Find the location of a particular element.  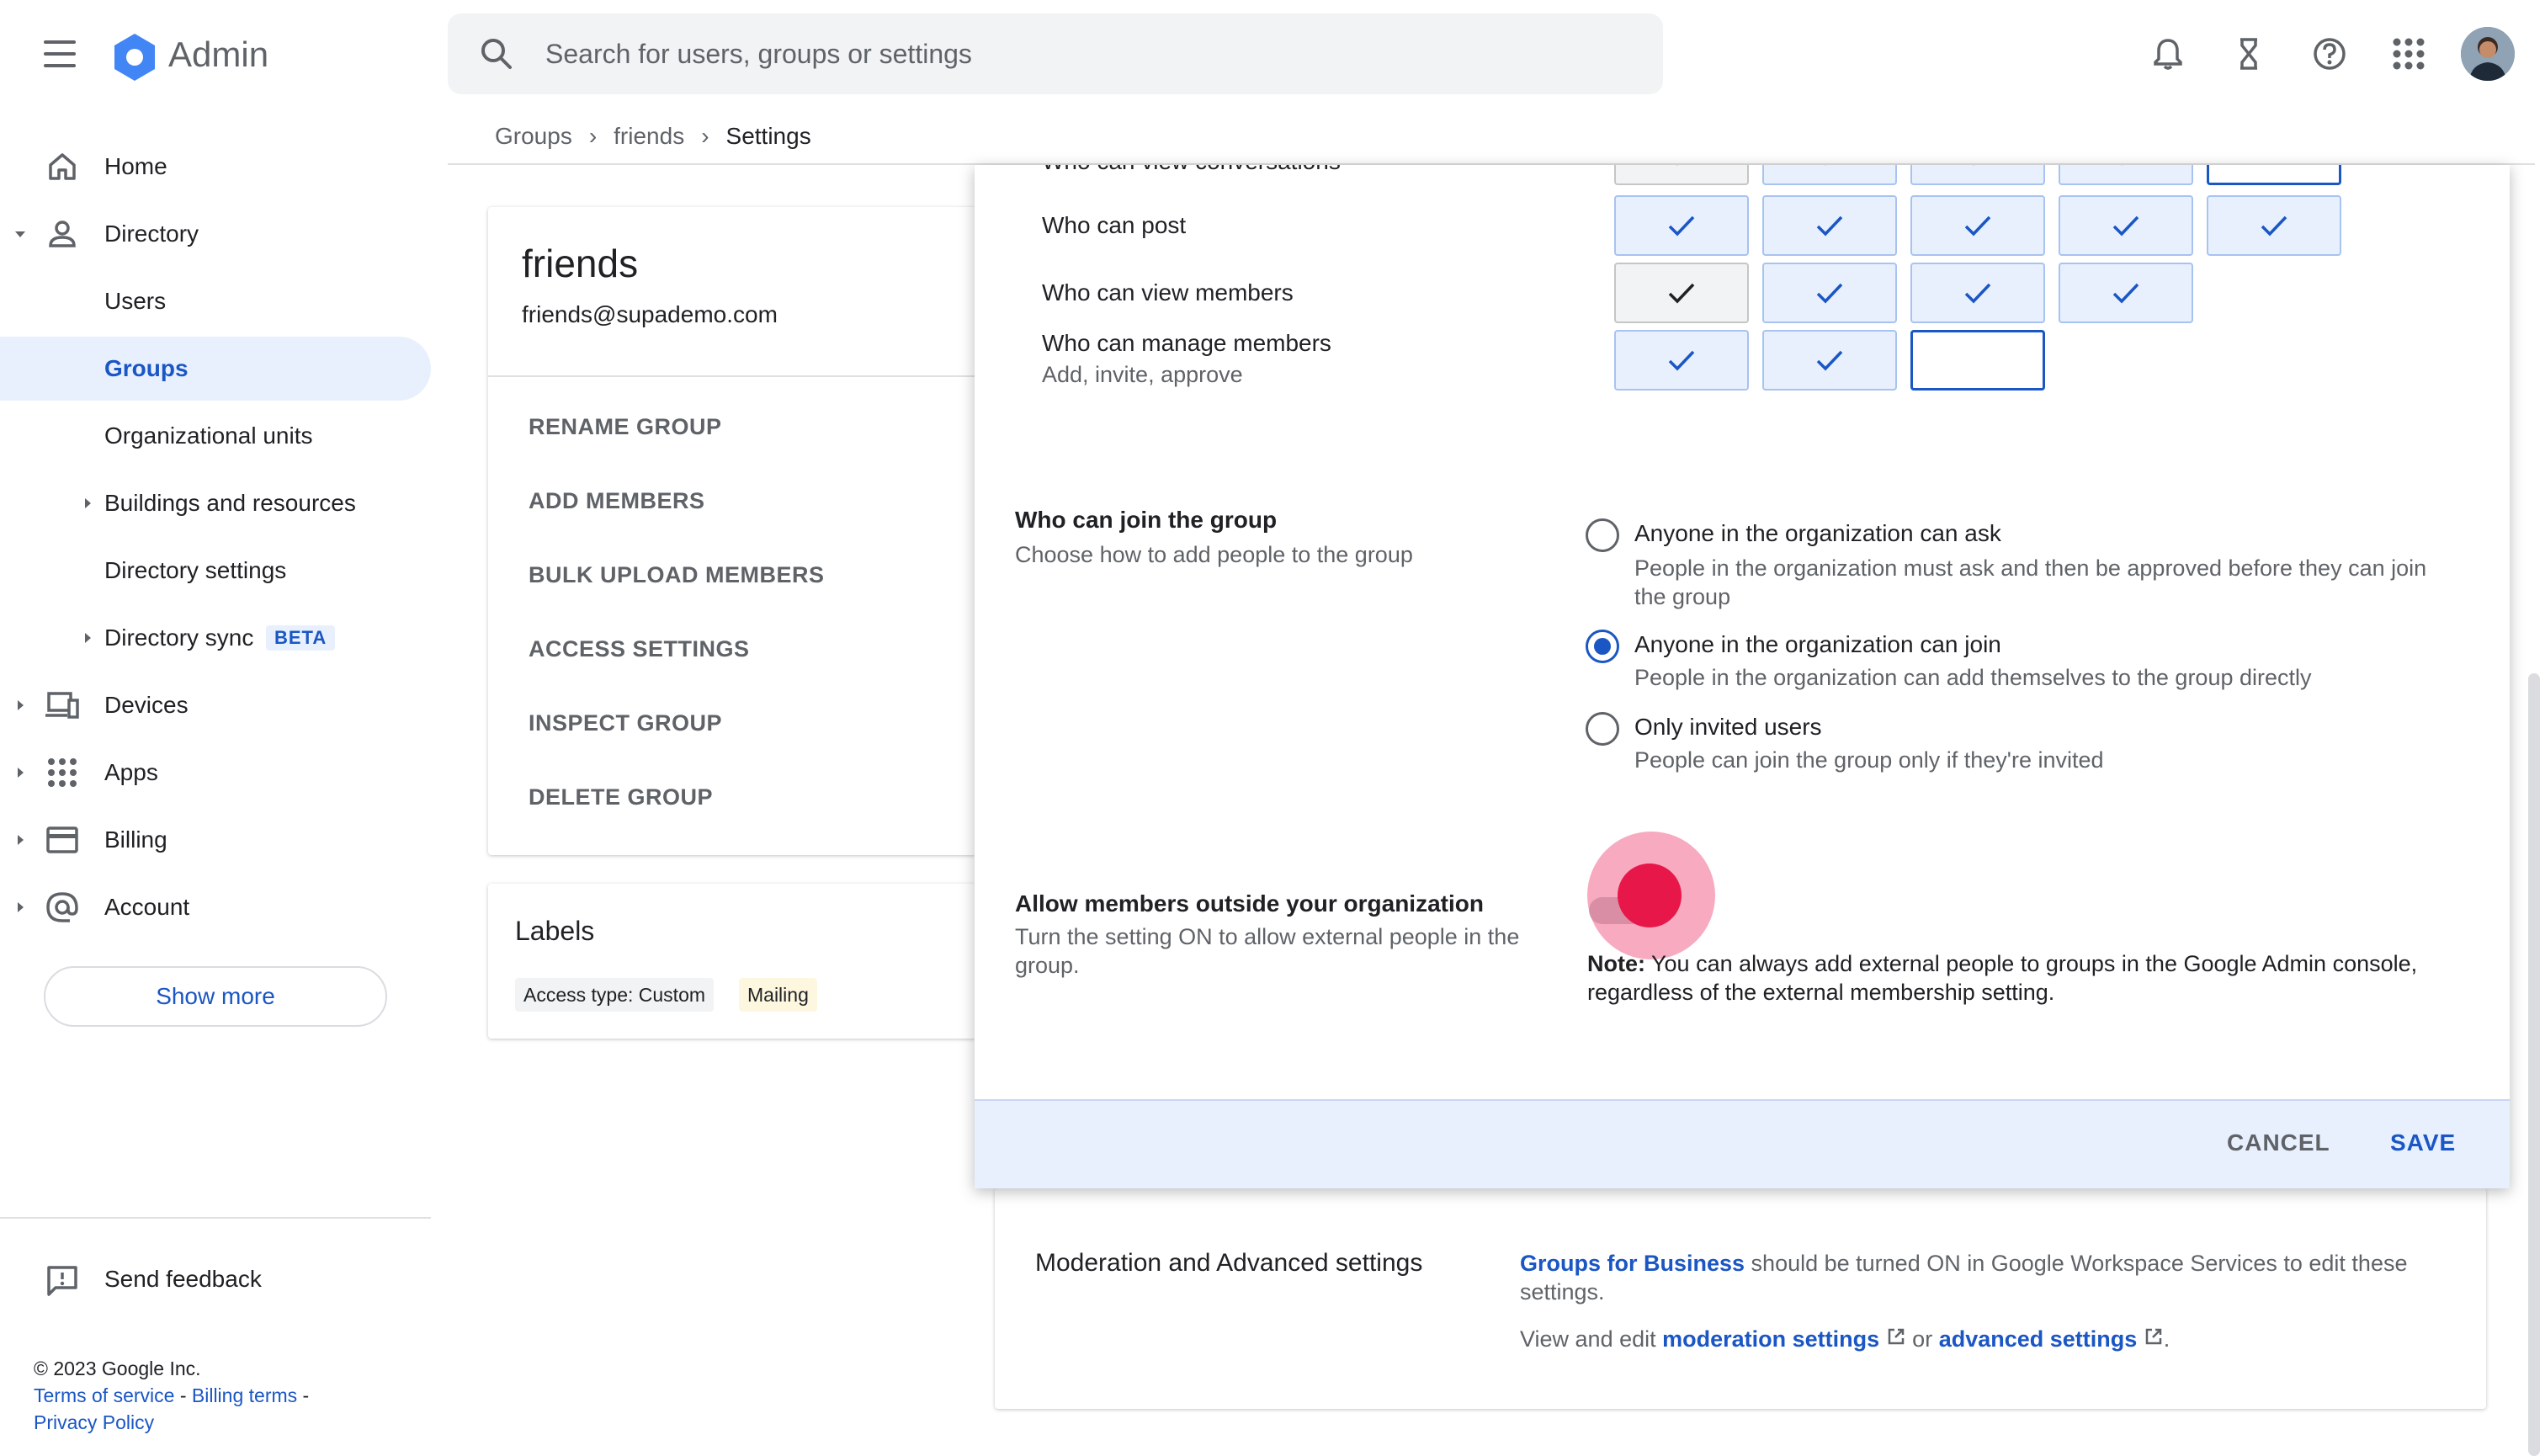

permission-row-sublabel: Add, invite, approve is located at coordinates (1143, 374).